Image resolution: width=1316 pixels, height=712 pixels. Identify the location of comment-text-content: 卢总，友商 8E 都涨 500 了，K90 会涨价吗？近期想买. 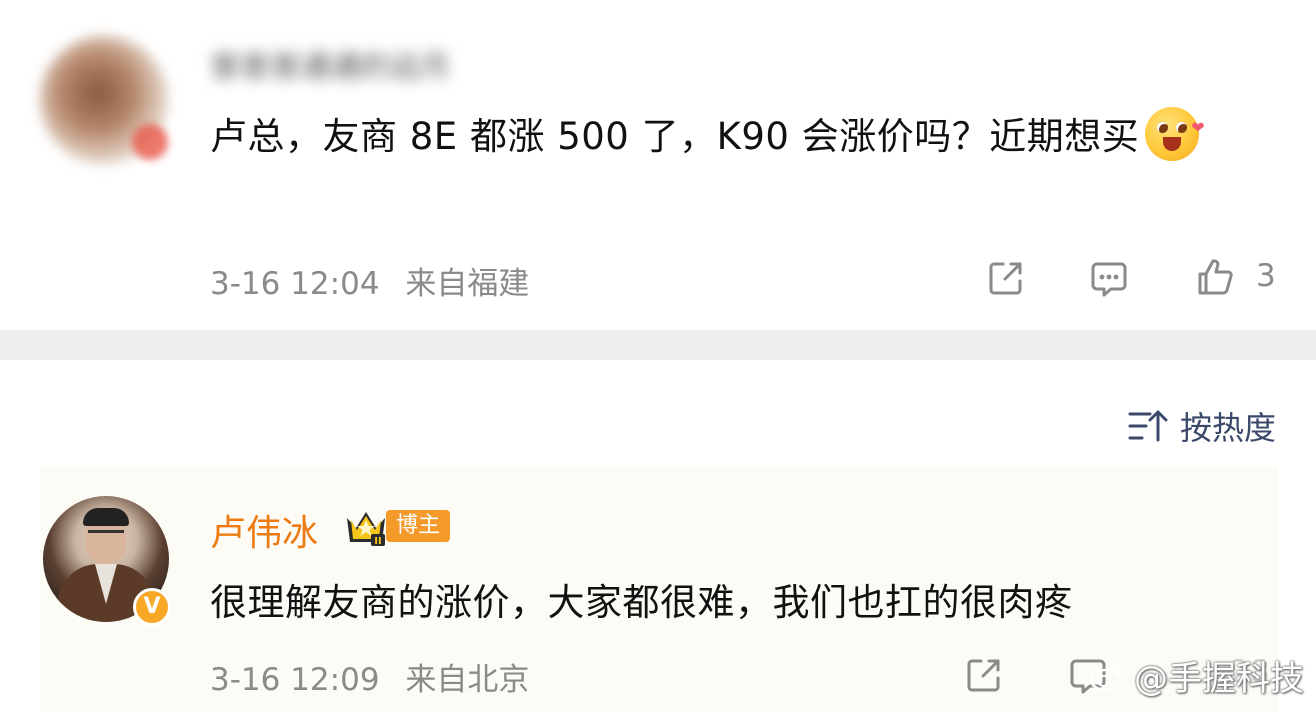
(675, 136).